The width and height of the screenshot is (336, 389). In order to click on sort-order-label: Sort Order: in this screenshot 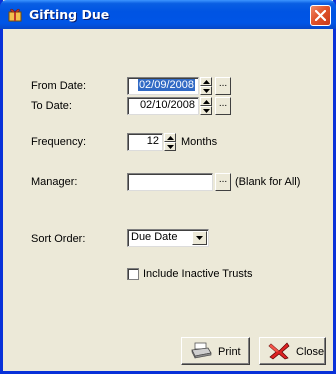, I will do `click(58, 239)`.